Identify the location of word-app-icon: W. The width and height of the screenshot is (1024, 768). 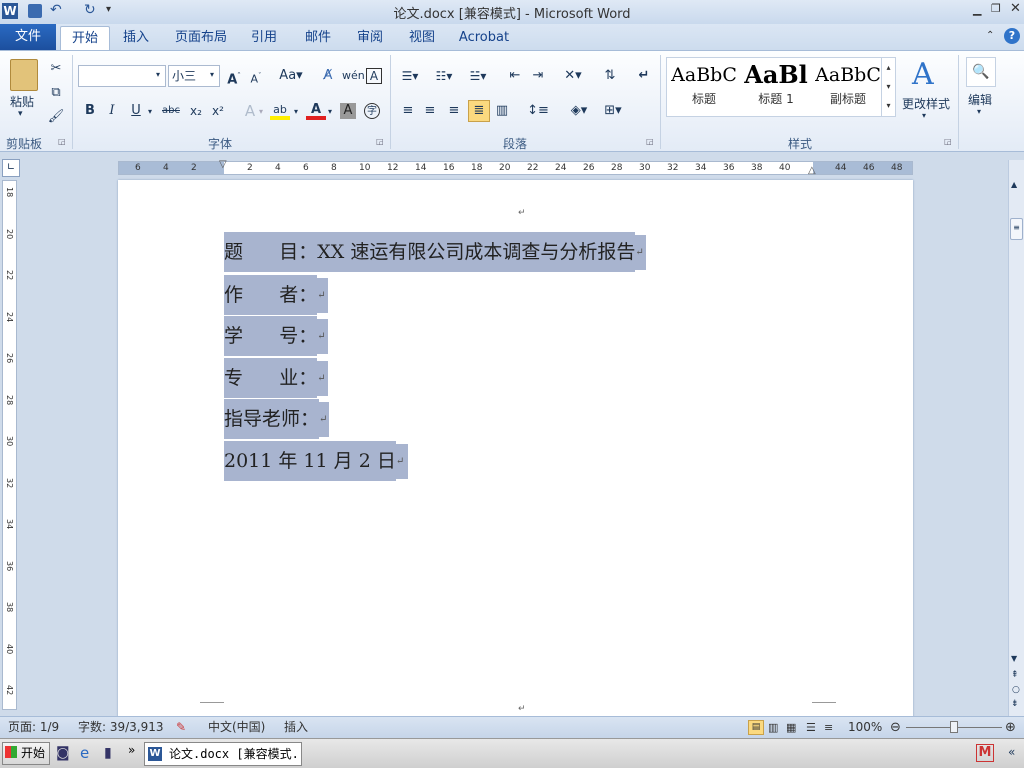
(10, 11).